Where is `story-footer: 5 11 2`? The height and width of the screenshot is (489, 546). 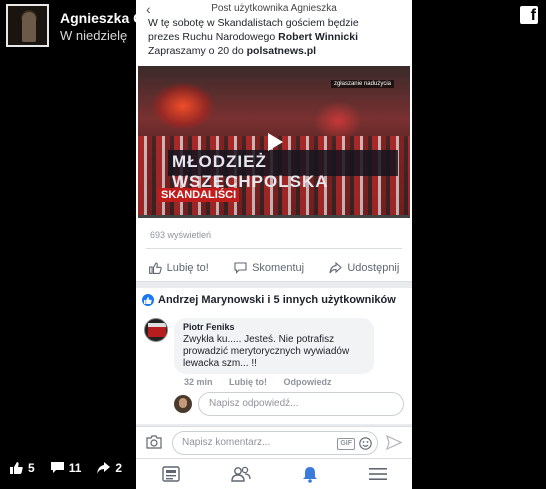
story-footer: 5 11 2 is located at coordinates (74, 468).